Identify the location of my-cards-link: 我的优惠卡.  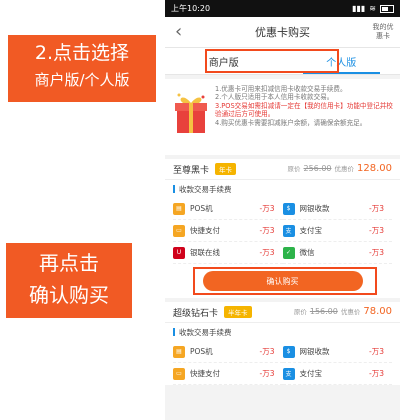
(383, 32).